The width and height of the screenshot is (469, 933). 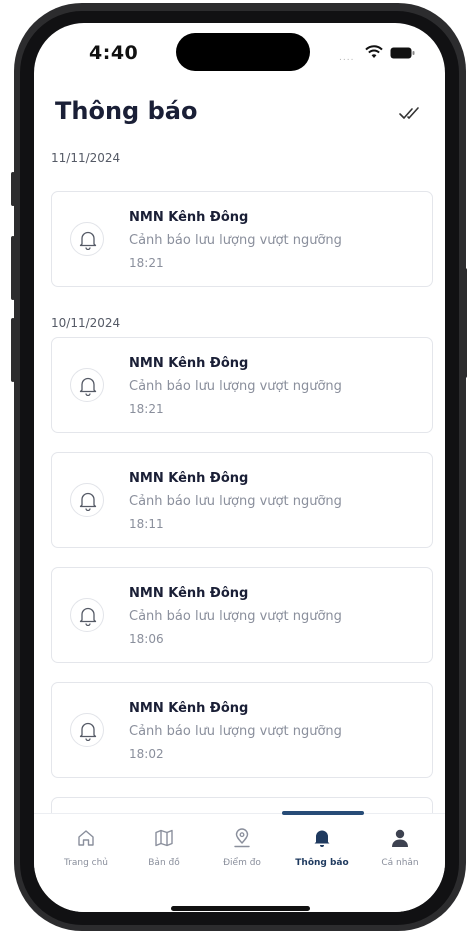 What do you see at coordinates (126, 111) in the screenshot?
I see `page-title: Thông báo` at bounding box center [126, 111].